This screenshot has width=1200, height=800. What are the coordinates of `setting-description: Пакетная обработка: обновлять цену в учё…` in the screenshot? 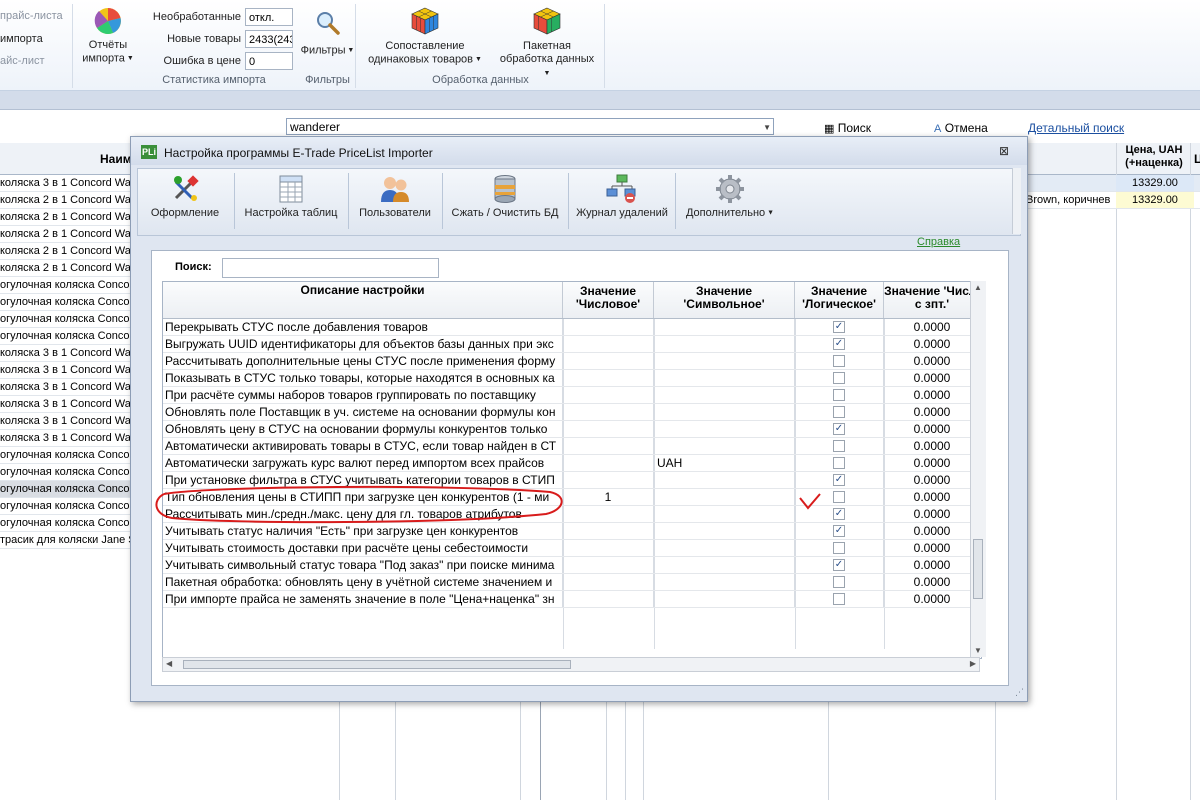 It's located at (363, 582).